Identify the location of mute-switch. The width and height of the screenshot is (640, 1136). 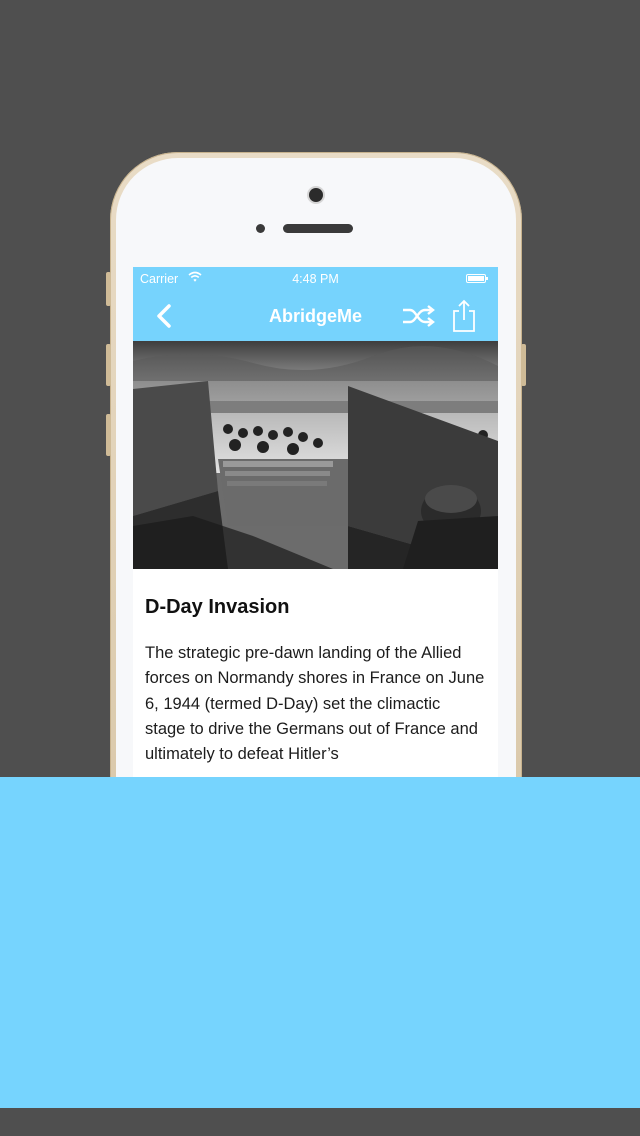
(108, 289).